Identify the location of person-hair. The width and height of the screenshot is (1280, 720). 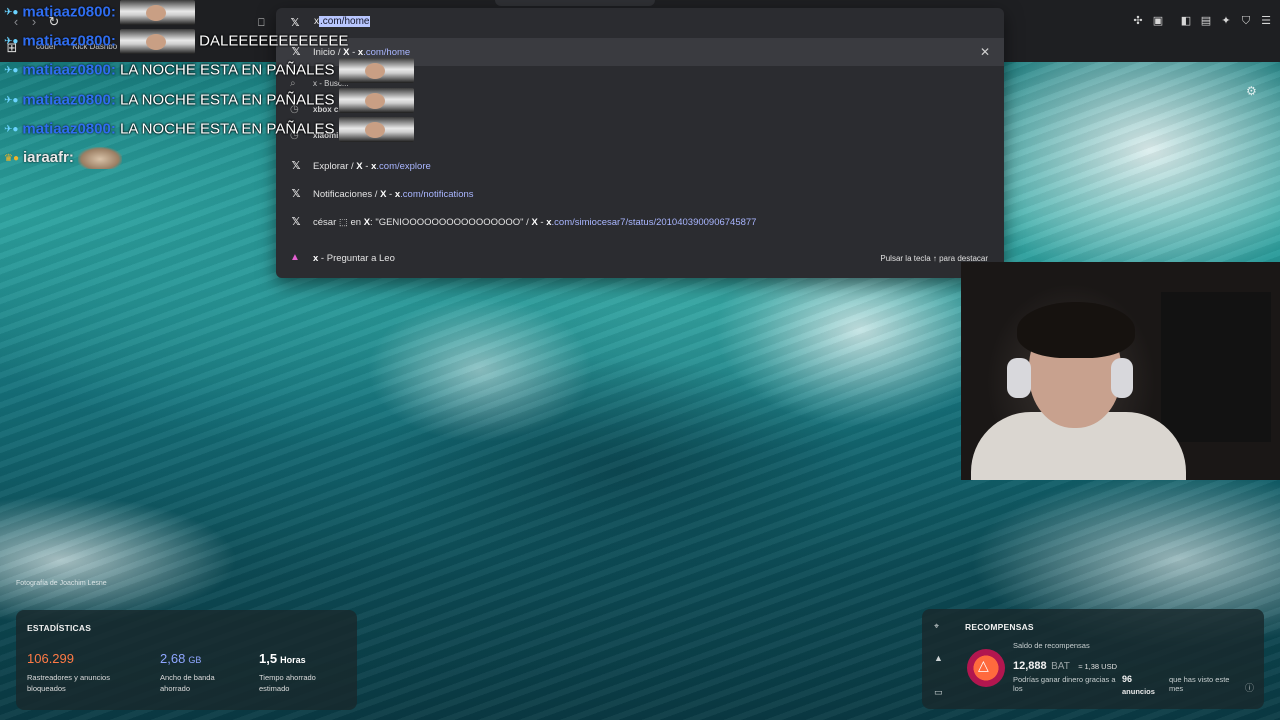
(1076, 330).